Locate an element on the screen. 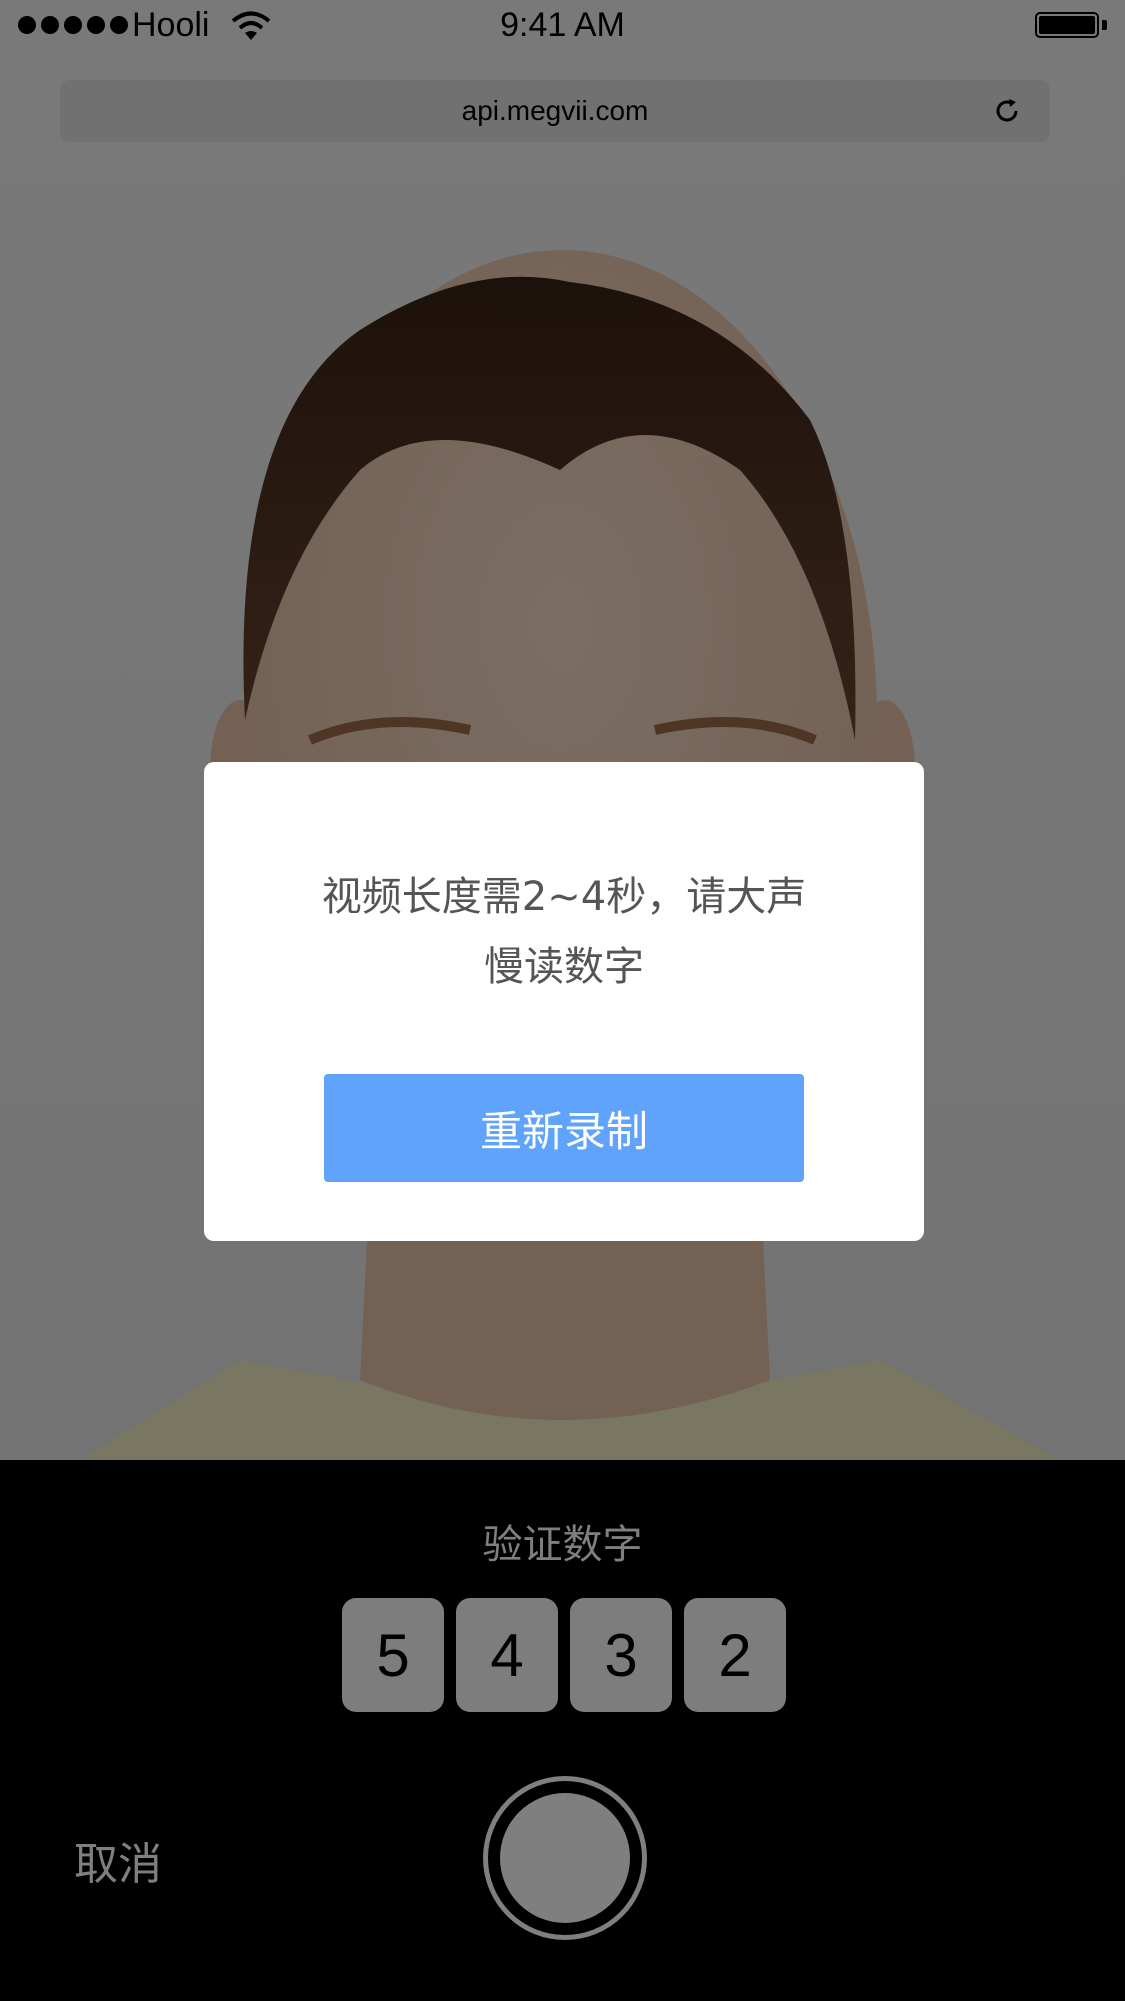  retry-record-button: 重新录制 is located at coordinates (564, 1128).